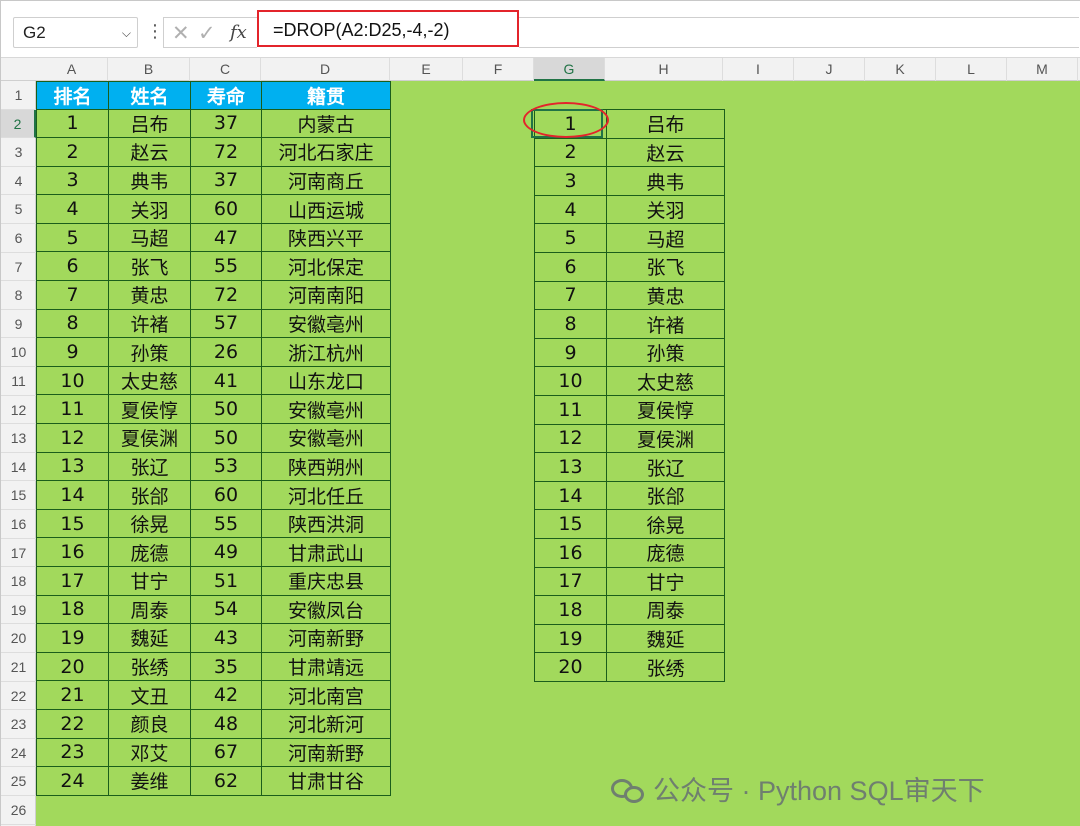  What do you see at coordinates (665, 324) in the screenshot?
I see `result-cell: 许褚` at bounding box center [665, 324].